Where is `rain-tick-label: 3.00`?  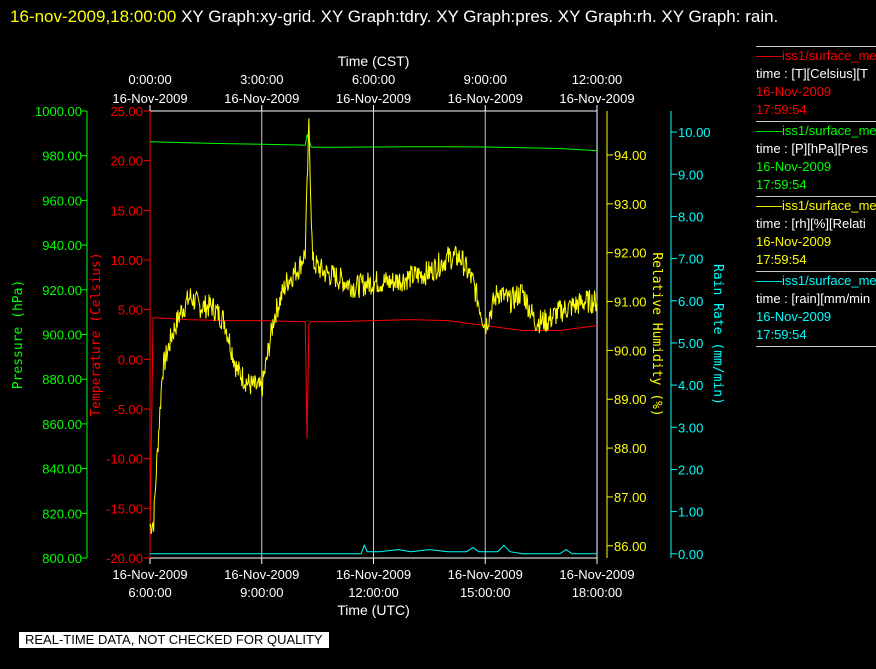 rain-tick-label: 3.00 is located at coordinates (690, 427).